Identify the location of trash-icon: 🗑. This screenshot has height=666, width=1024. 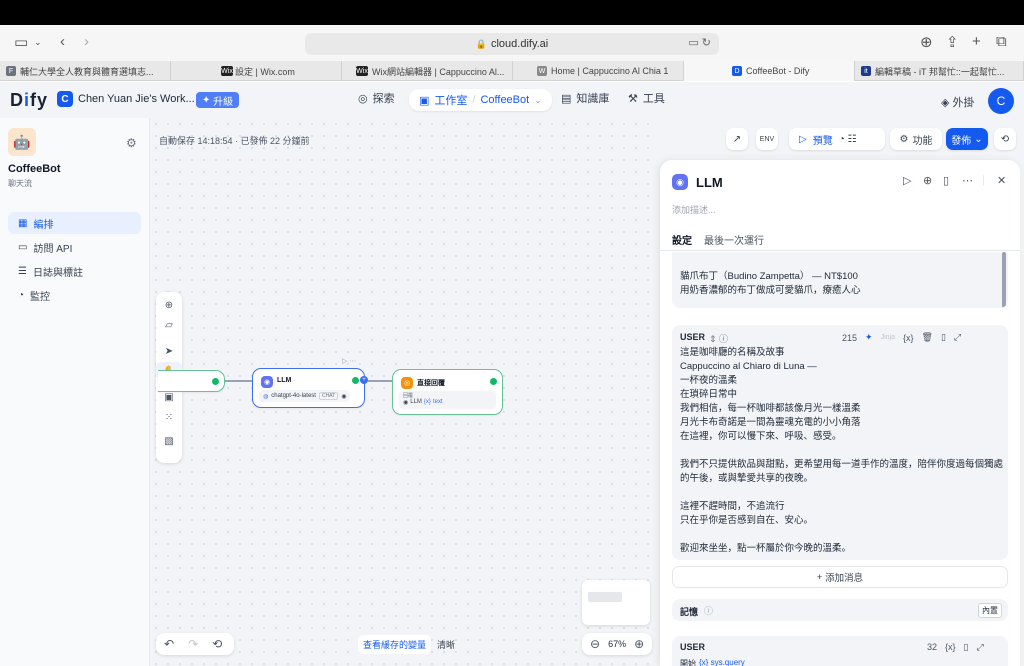
(927, 337).